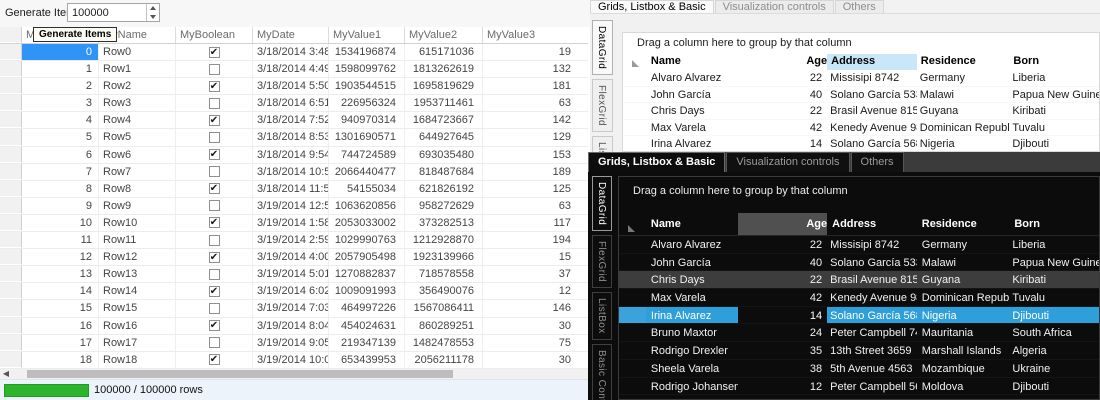 The width and height of the screenshot is (1100, 400). I want to click on side-tab-listbox: ListBox, so click(602, 144).